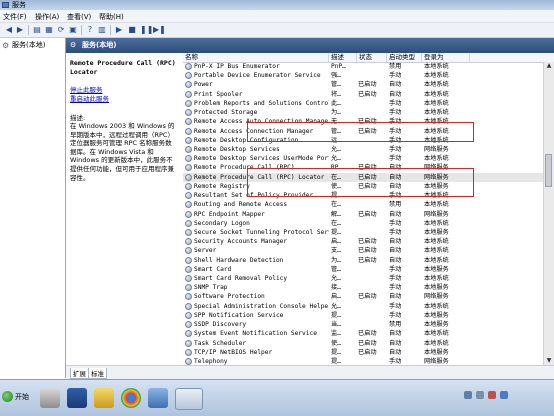 Image resolution: width=554 pixels, height=416 pixels. What do you see at coordinates (368, 112) in the screenshot?
I see `table-row: Protected Storage 为… 手动 本地系统` at bounding box center [368, 112].